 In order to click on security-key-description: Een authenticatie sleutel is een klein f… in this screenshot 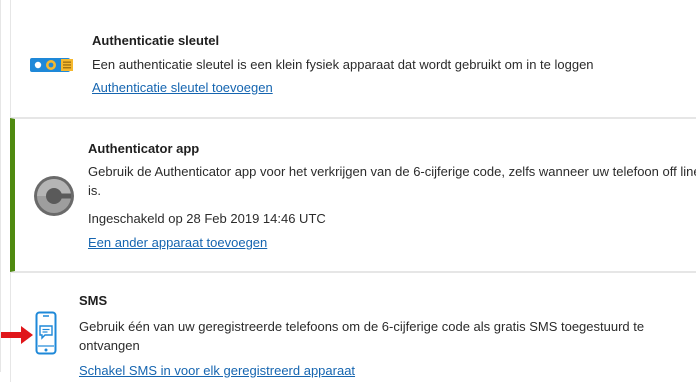, I will do `click(343, 64)`.